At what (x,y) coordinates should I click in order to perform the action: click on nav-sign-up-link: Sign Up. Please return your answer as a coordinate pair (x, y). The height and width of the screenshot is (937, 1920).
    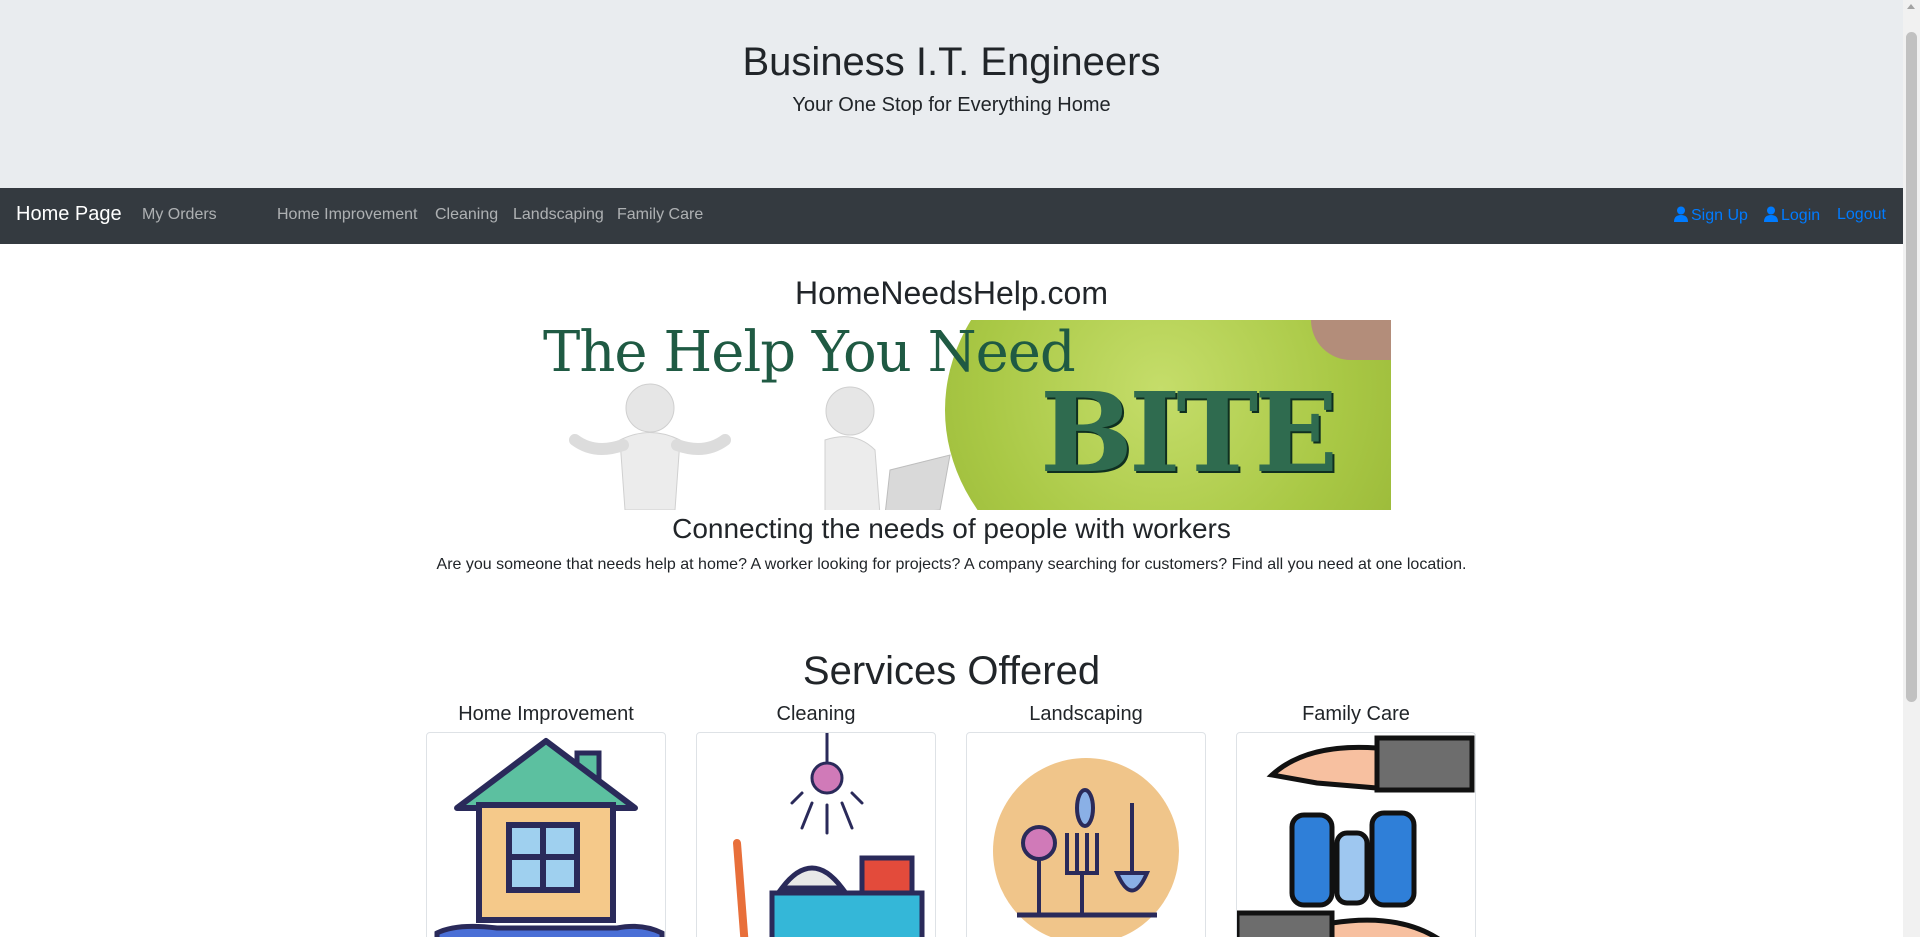
    Looking at the image, I should click on (1711, 215).